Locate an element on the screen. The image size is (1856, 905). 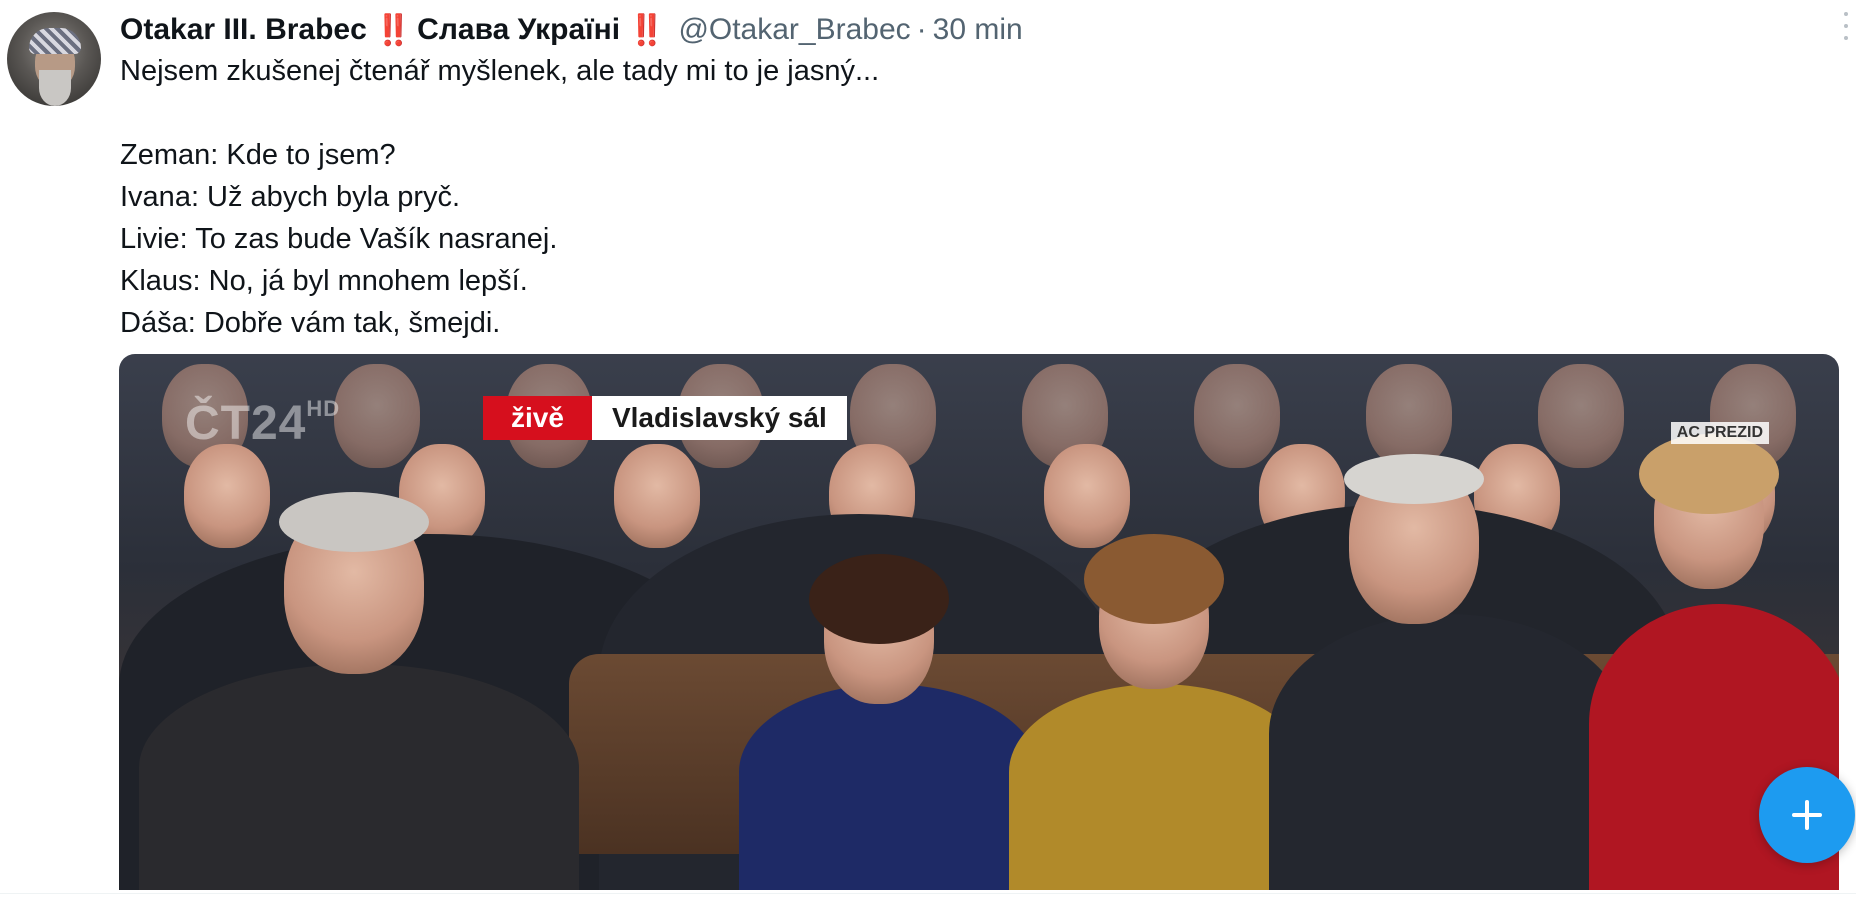
compose-fab-button is located at coordinates (1807, 815).